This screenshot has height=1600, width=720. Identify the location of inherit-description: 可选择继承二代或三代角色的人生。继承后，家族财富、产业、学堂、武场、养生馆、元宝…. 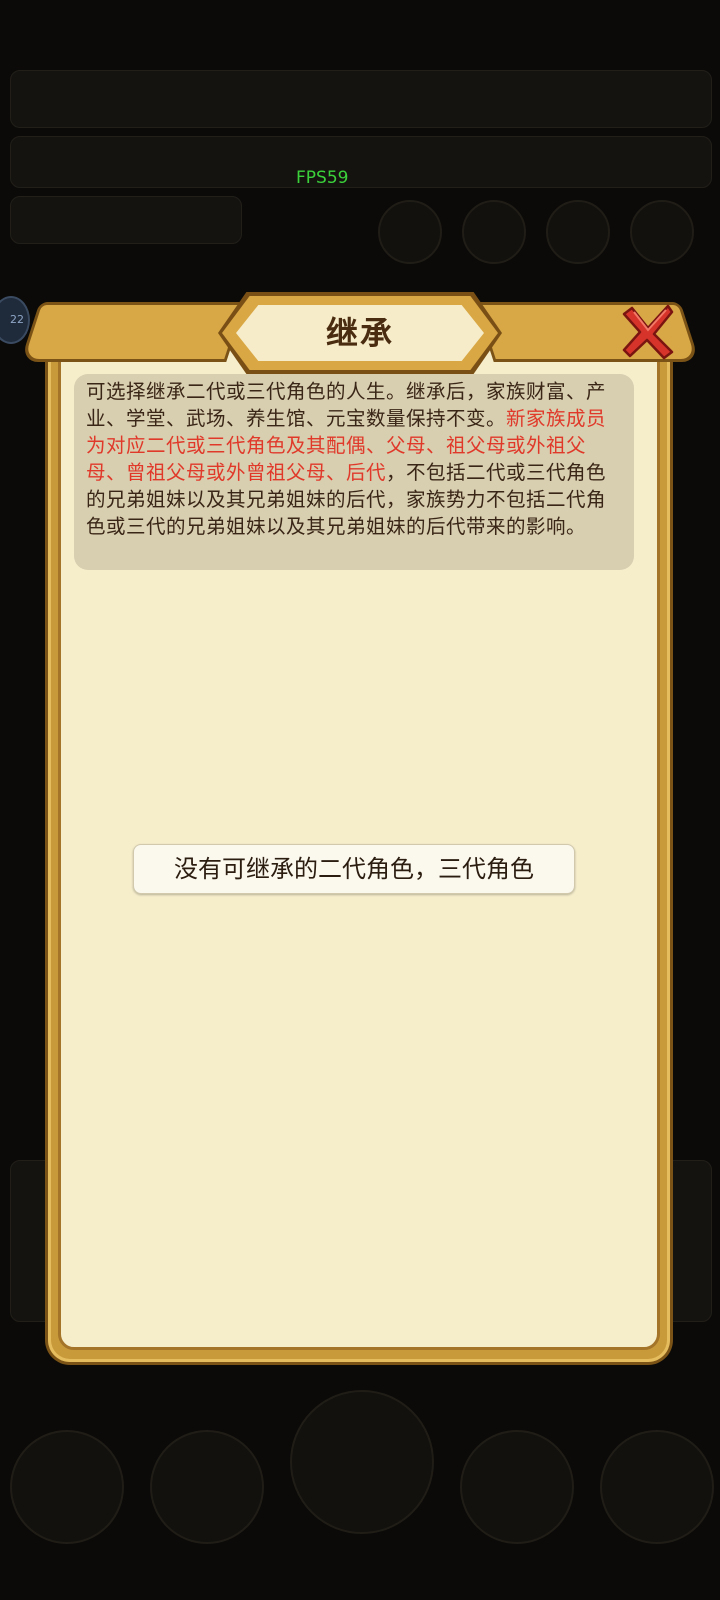
(354, 472).